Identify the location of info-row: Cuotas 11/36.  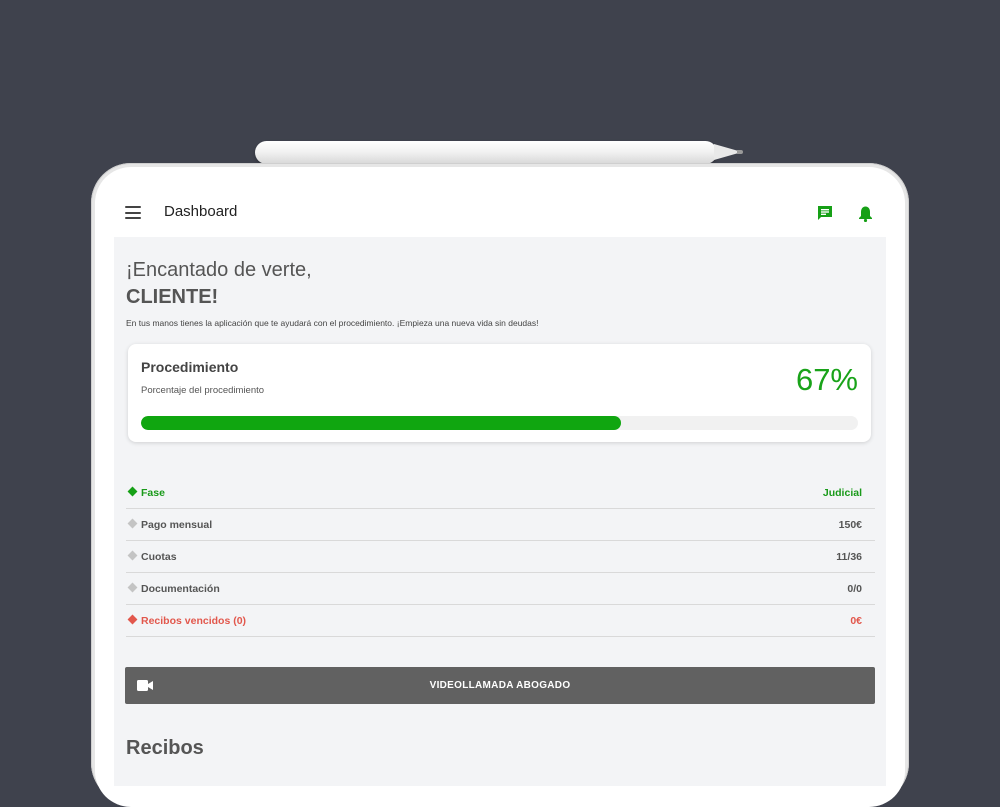
(500, 557).